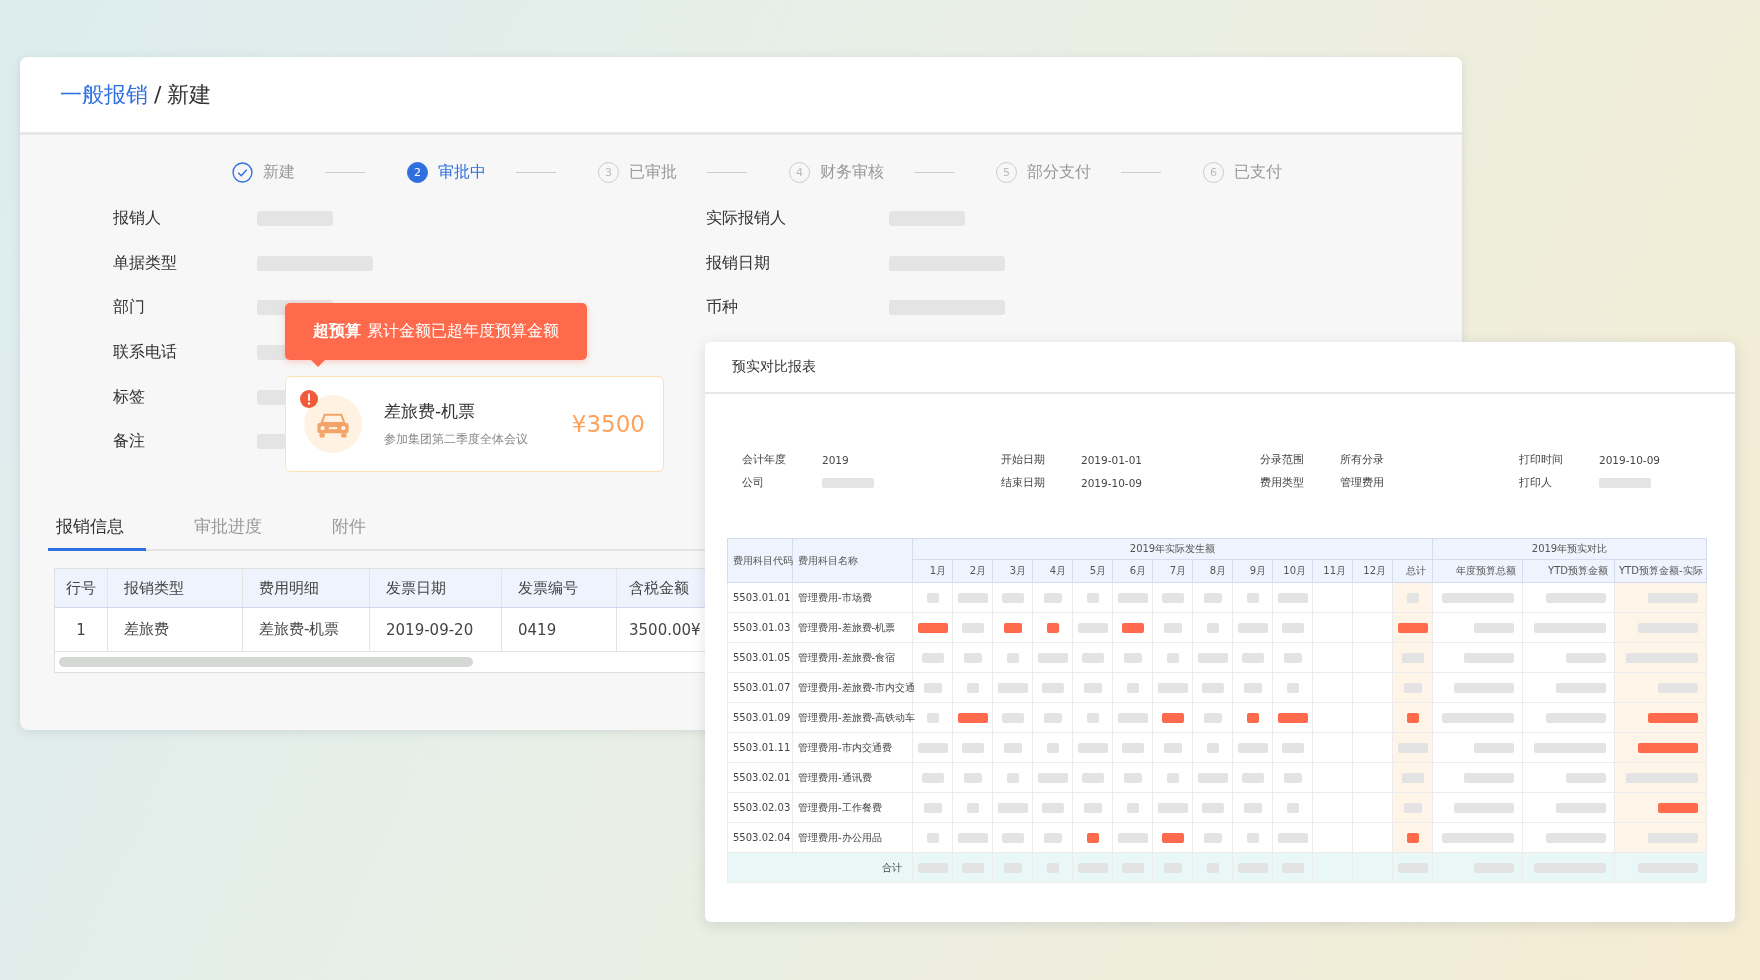  What do you see at coordinates (852, 837) in the screenshot?
I see `table-cell: 管理费用-办公用品` at bounding box center [852, 837].